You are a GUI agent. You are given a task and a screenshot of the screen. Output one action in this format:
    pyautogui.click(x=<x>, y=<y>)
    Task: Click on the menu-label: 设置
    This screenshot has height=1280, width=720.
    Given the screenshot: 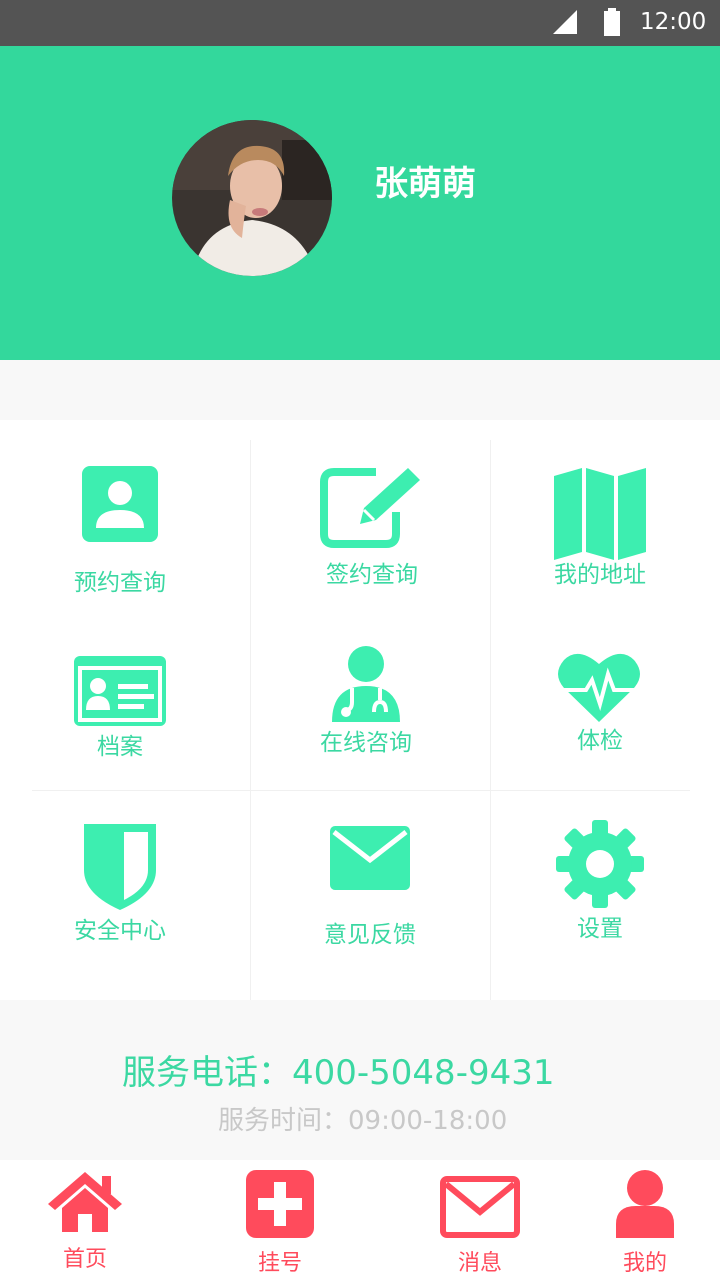 What is the action you would take?
    pyautogui.click(x=600, y=929)
    